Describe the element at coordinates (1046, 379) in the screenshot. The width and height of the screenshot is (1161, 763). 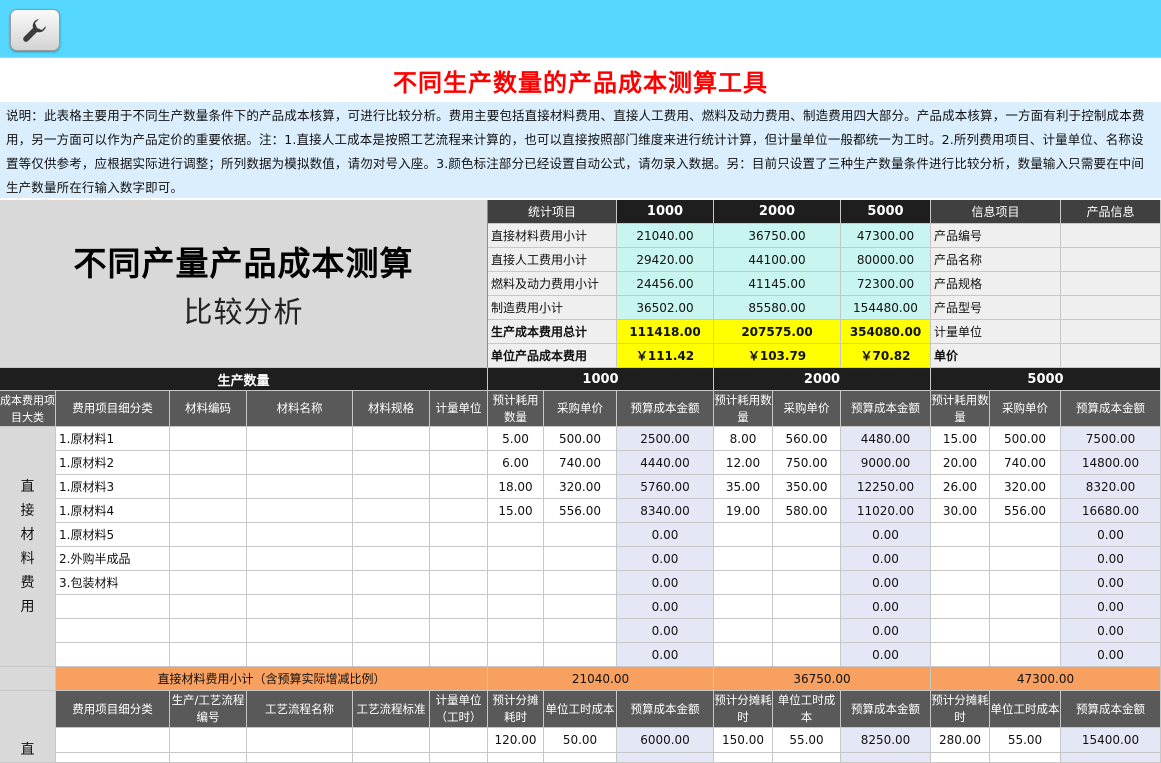
I see `quantity-5000: 5000` at that location.